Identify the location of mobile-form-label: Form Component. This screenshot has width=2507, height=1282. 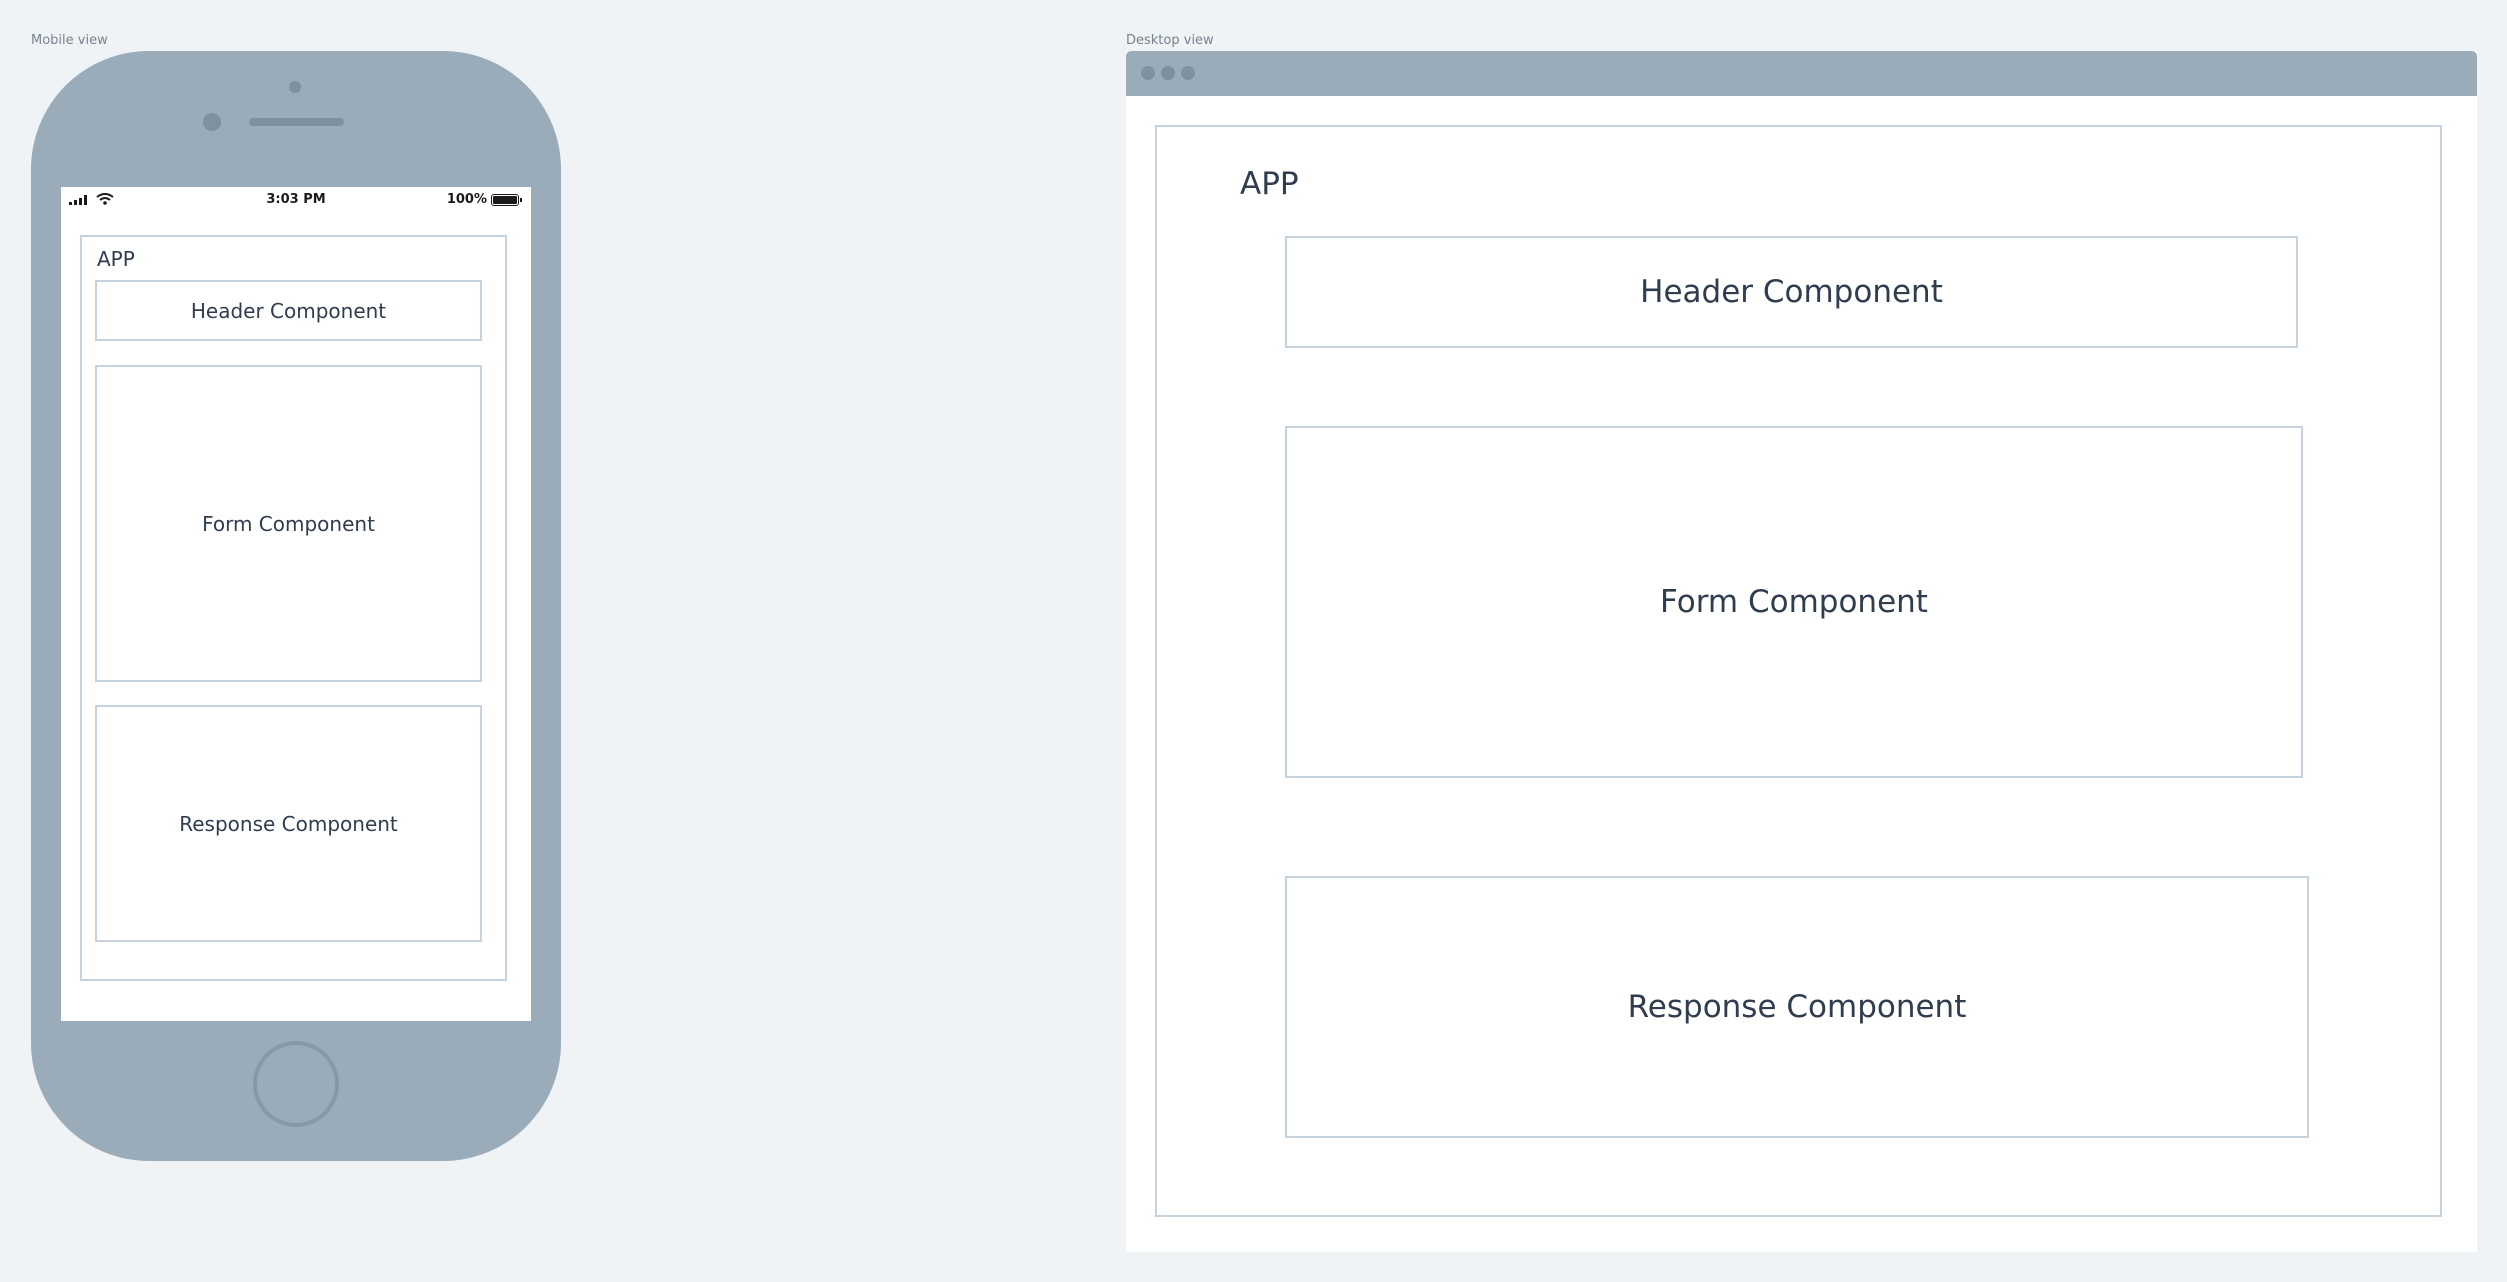
(288, 523).